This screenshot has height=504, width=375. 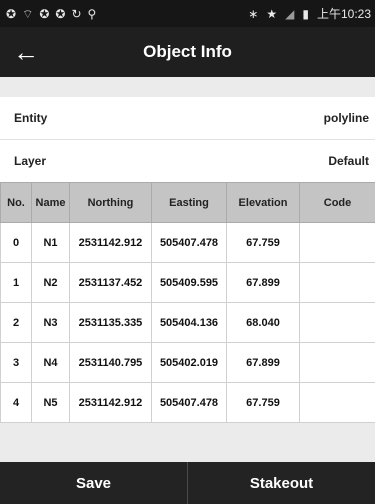 I want to click on app-bar: ← Object Info, so click(x=187, y=52).